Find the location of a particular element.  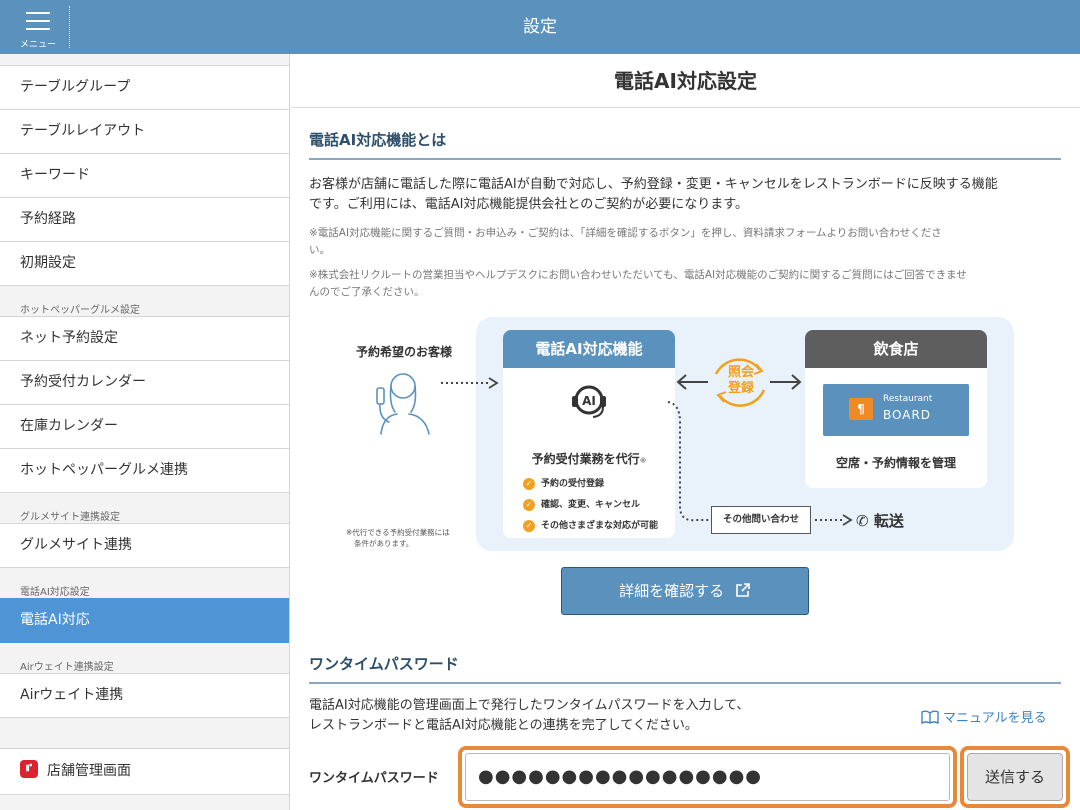

ai-task-mark: ※ is located at coordinates (643, 461).